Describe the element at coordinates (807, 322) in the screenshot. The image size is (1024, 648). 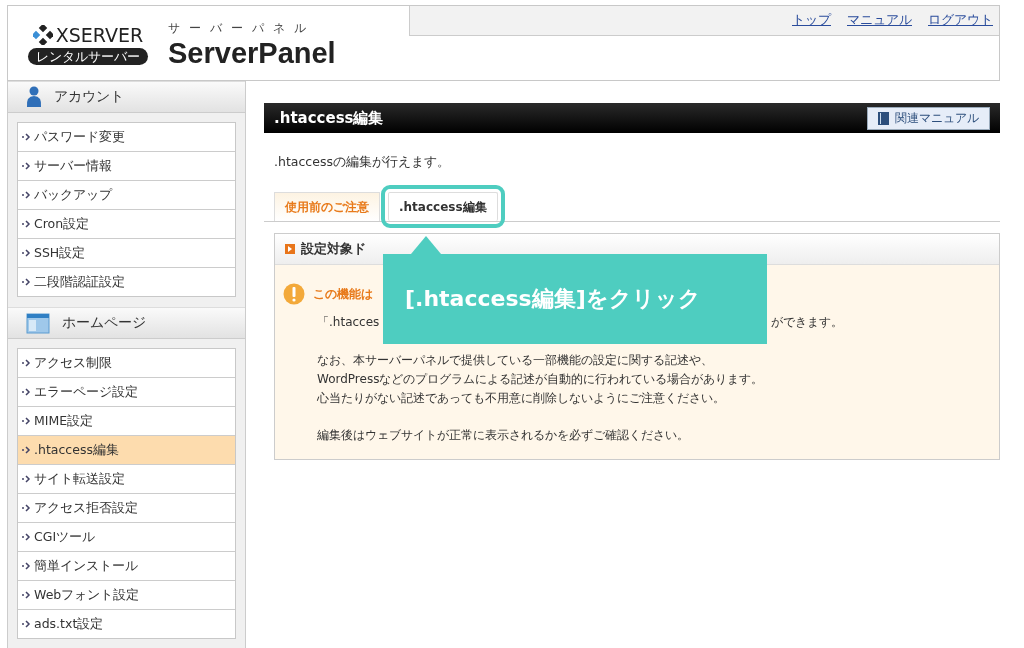
I see `notice-text: ができます。` at that location.